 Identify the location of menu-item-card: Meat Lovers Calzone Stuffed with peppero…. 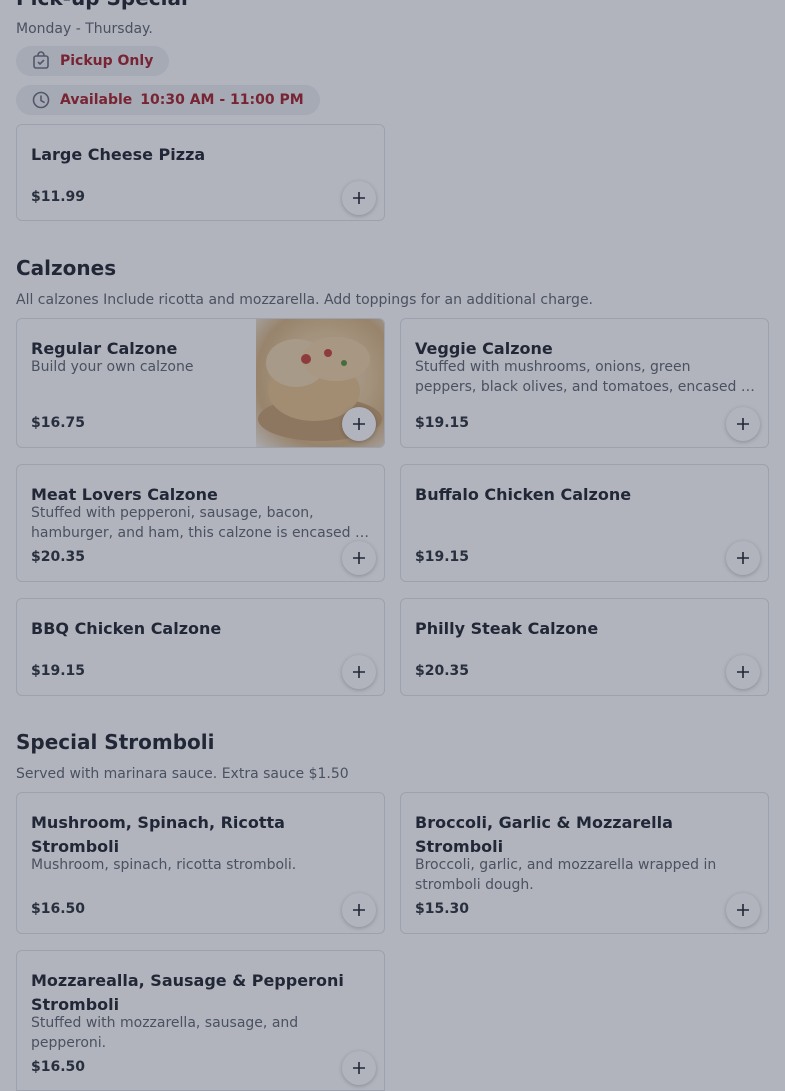
(200, 523).